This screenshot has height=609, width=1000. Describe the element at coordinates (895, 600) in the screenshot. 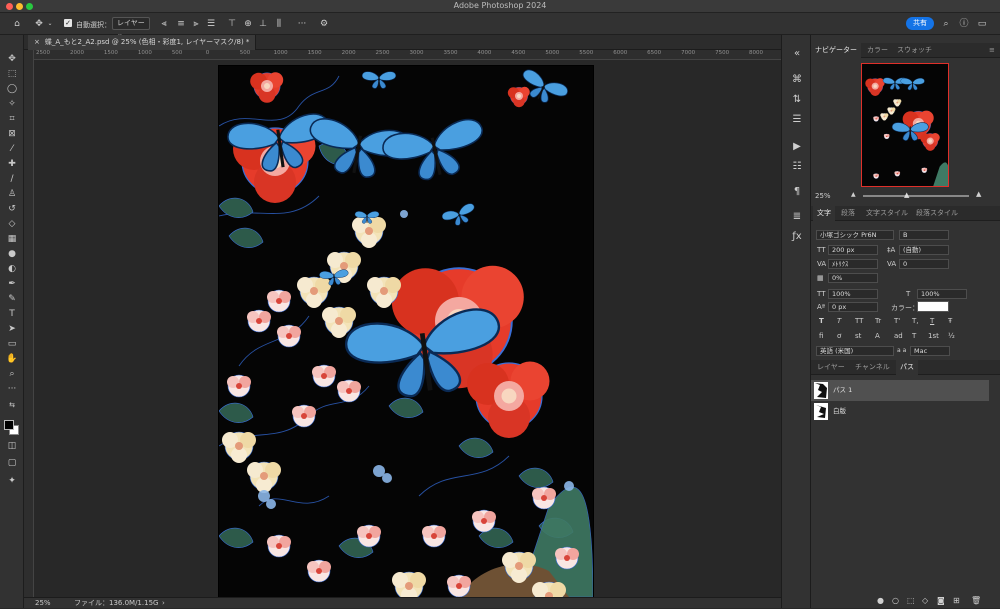

I see `stroke-path-icon: ○` at that location.